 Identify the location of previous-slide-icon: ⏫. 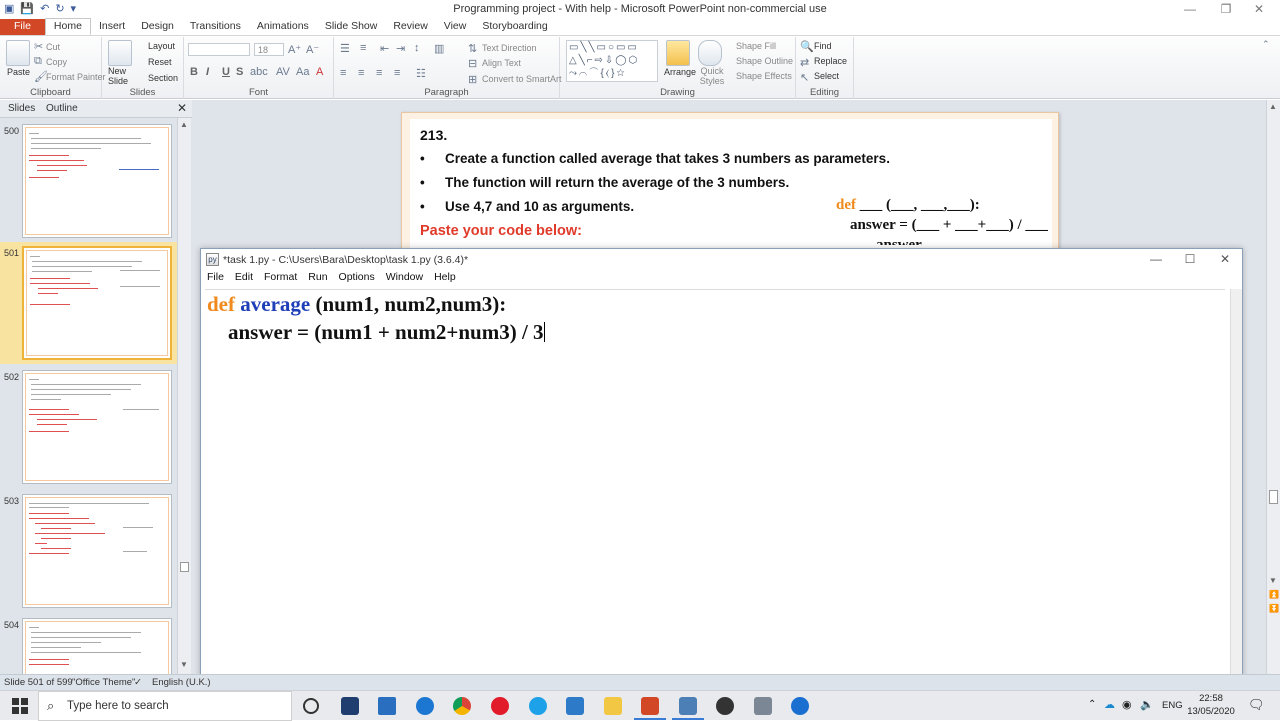
(1274, 594).